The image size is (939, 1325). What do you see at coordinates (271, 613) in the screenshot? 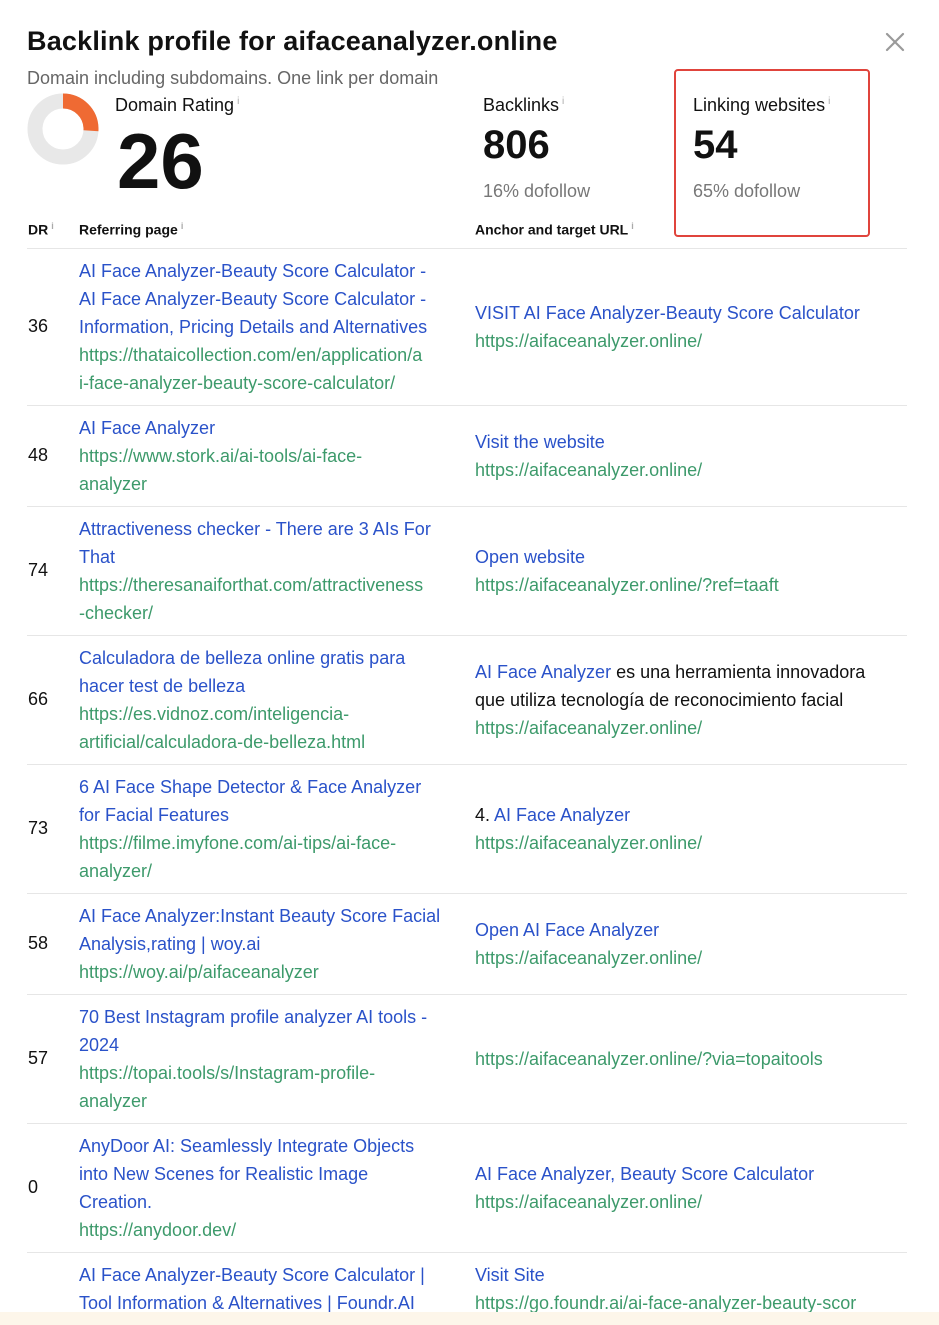
I see `referring-page-url: -checker/` at bounding box center [271, 613].